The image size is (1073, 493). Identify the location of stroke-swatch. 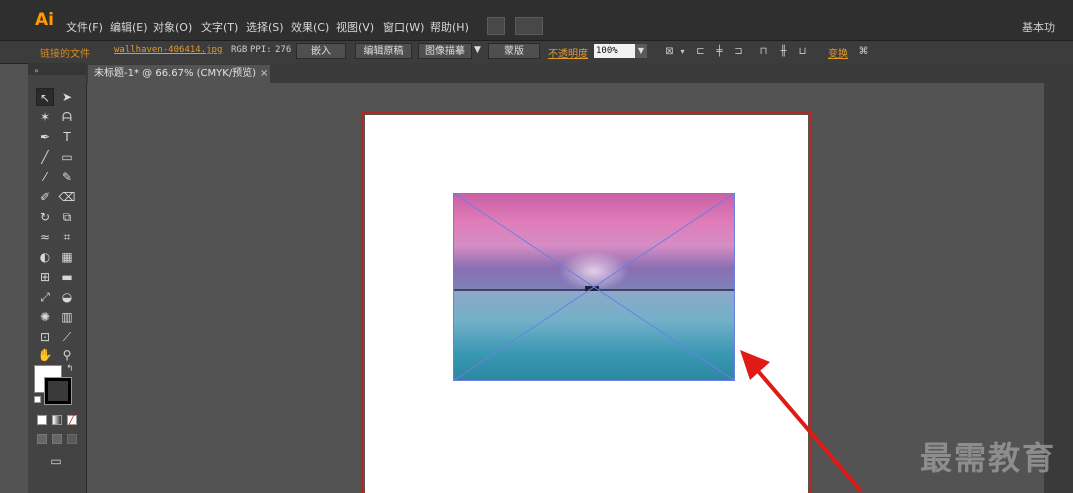
(58, 391).